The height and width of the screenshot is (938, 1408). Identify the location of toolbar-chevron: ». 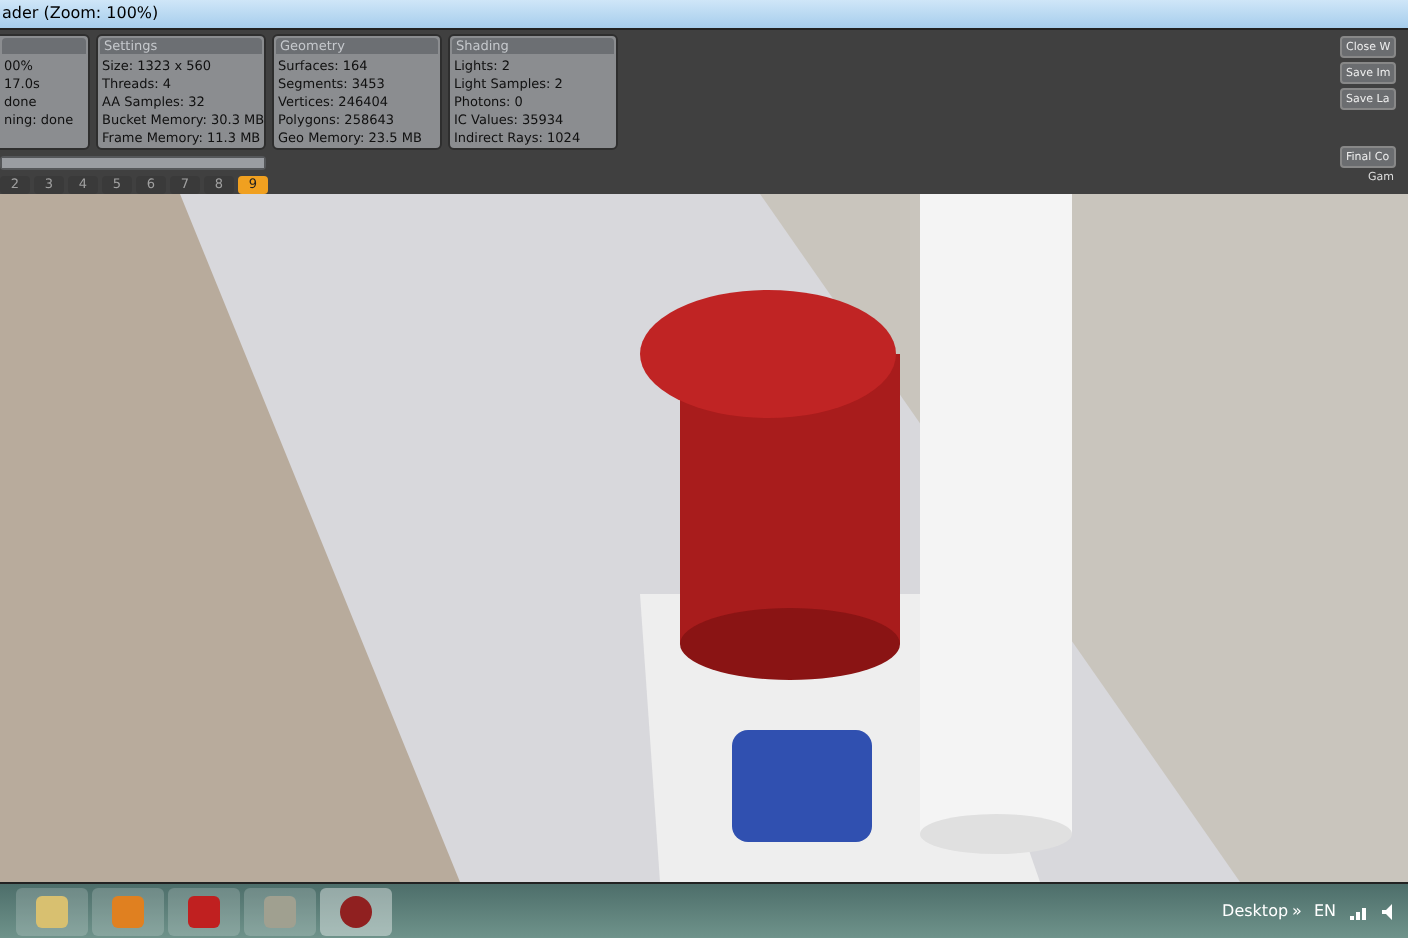
(1297, 910).